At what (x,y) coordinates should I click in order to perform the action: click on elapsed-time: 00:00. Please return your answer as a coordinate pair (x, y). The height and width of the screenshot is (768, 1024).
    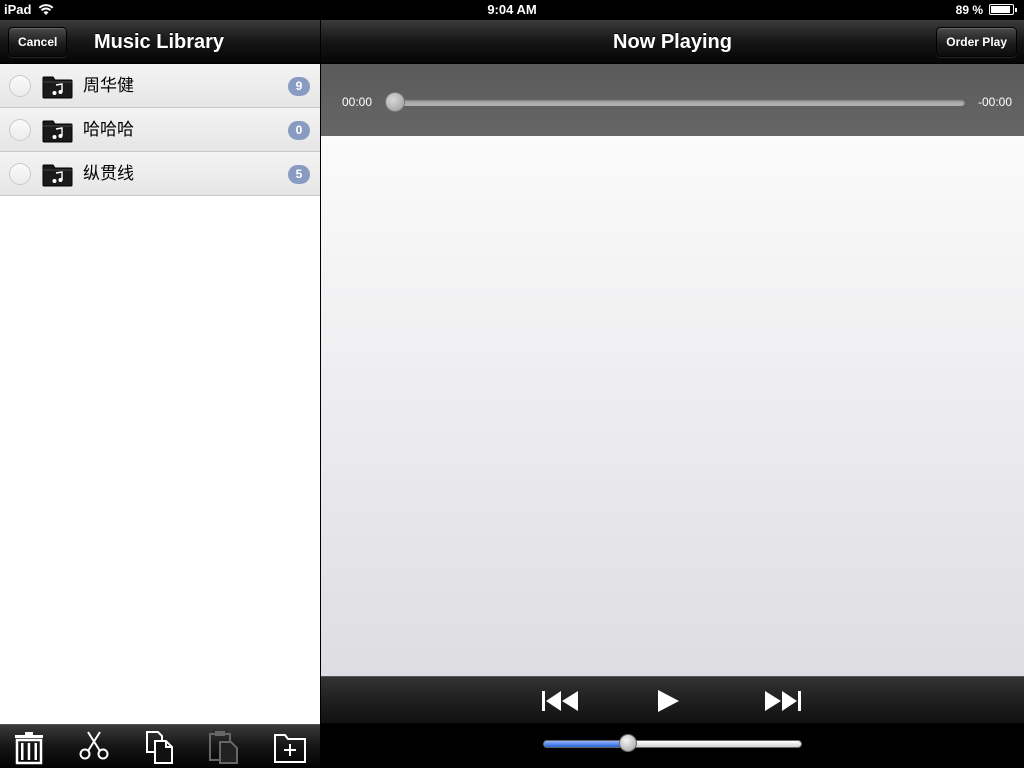
    Looking at the image, I should click on (357, 102).